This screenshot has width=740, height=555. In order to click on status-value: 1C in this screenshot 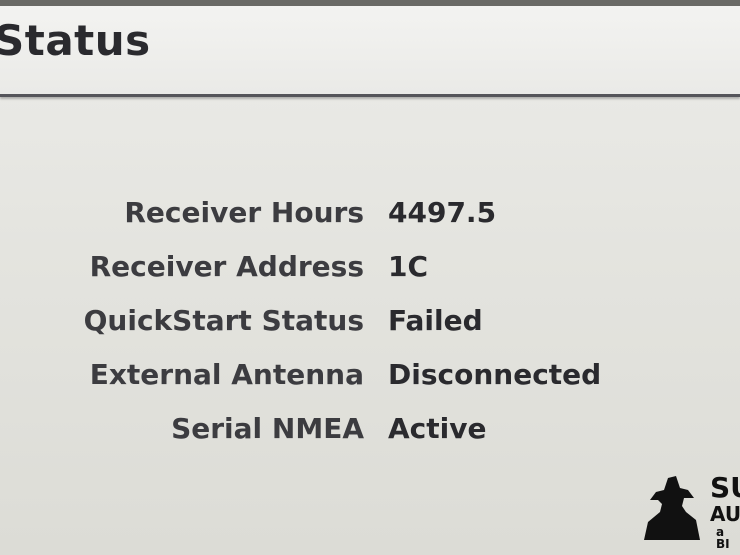, I will do `click(408, 266)`.